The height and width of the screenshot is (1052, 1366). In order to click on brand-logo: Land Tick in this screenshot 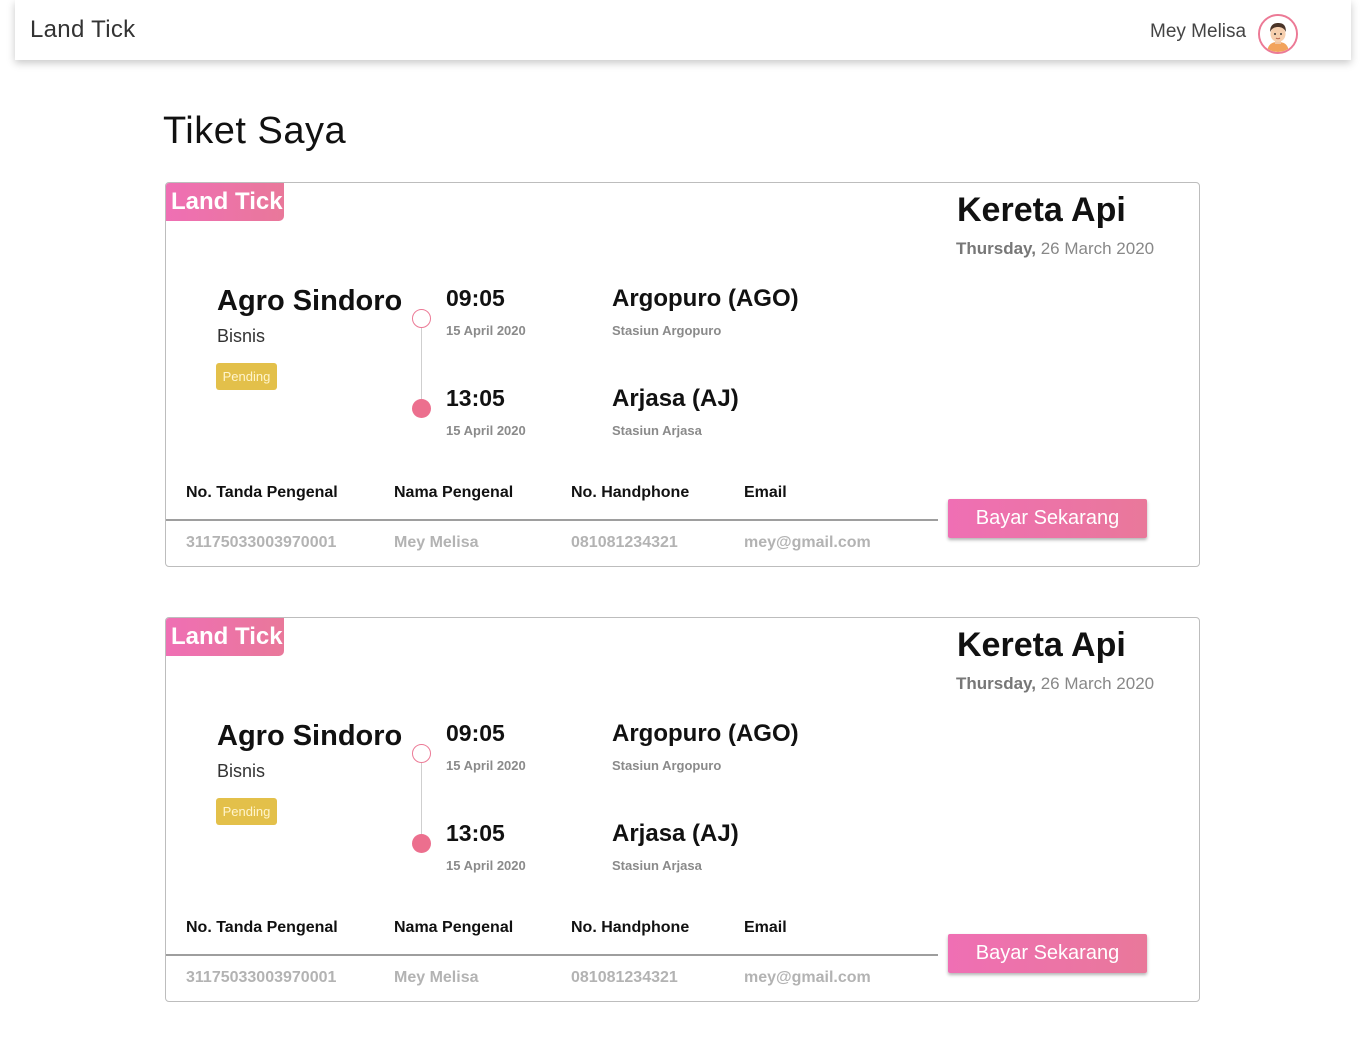, I will do `click(82, 30)`.